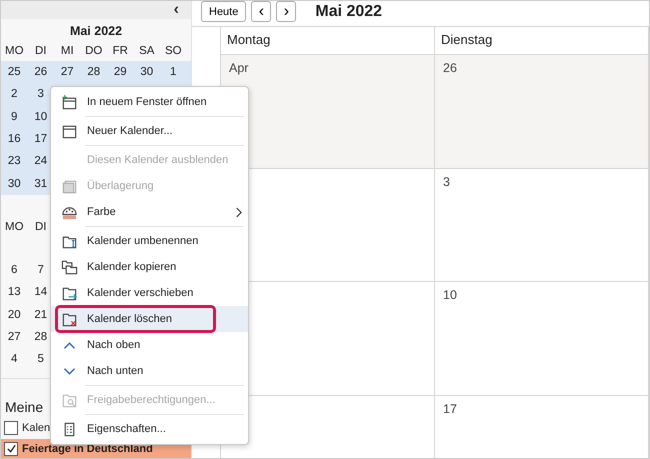 The width and height of the screenshot is (650, 459). Describe the element at coordinates (450, 68) in the screenshot. I see `day-number: 26` at that location.